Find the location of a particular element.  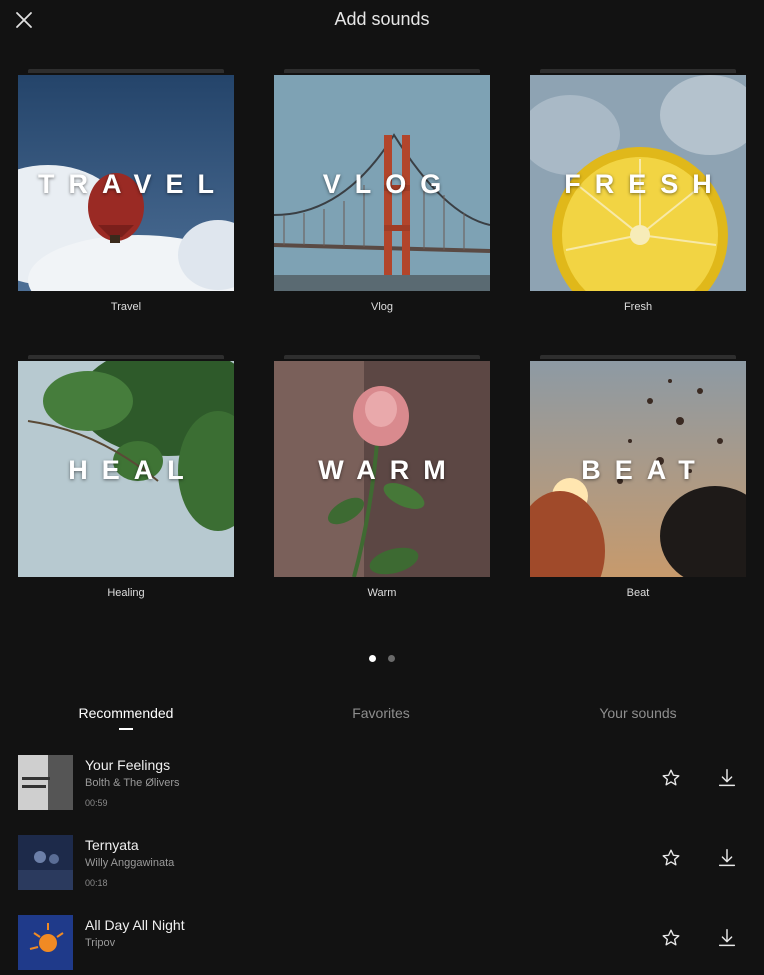

category-title-overlay: BEAT is located at coordinates (645, 470).